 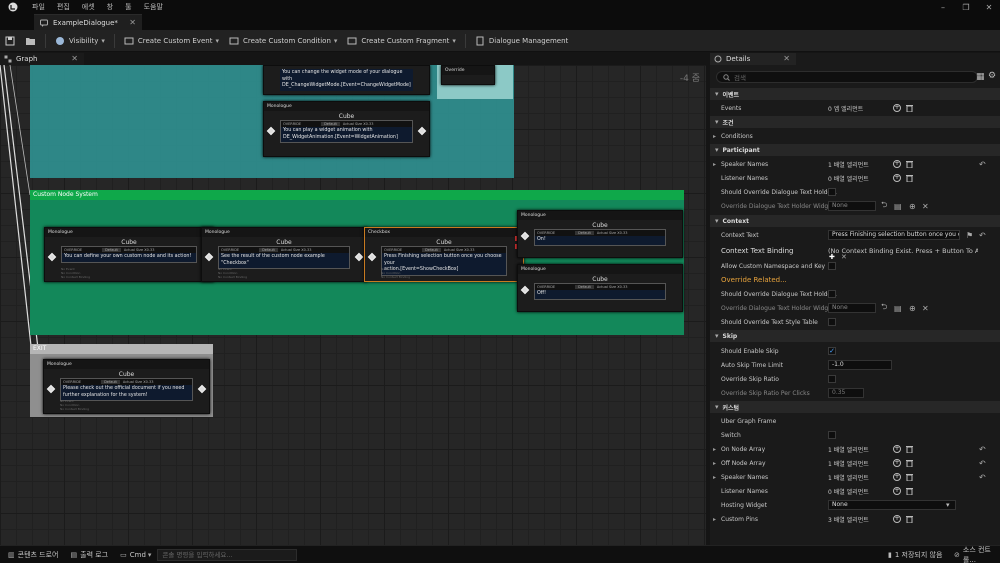 What do you see at coordinates (283, 41) in the screenshot?
I see `create-custom-condition-button: Create Custom Condition ▾` at bounding box center [283, 41].